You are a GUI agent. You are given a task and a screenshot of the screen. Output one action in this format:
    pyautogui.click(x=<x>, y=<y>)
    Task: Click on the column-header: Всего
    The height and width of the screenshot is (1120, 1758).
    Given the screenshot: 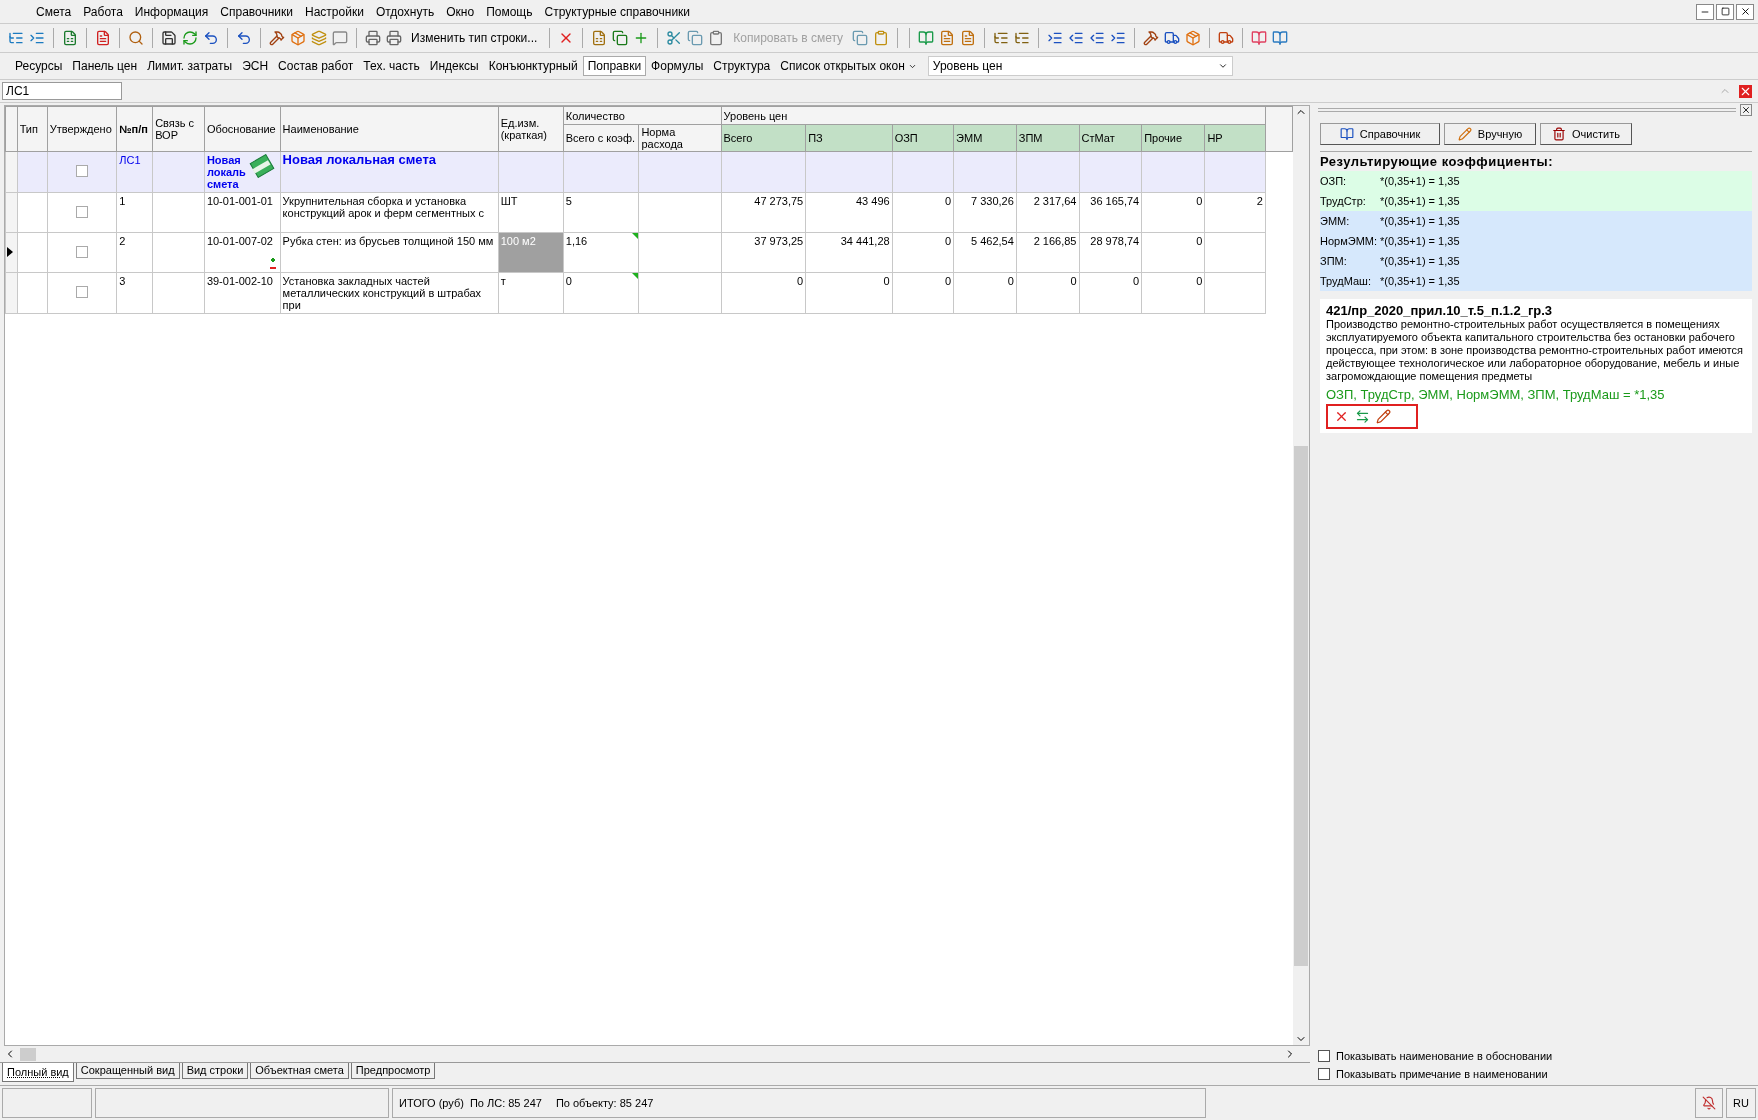 What is the action you would take?
    pyautogui.click(x=763, y=138)
    